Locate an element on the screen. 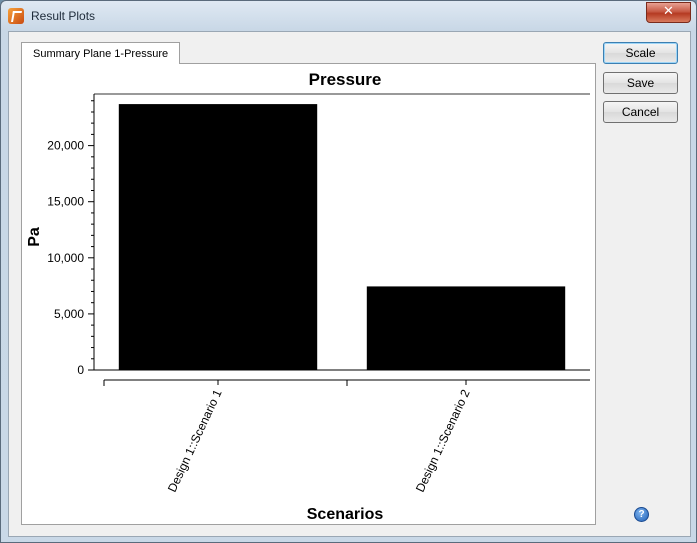  x-tick-label: Design 1::Scenario 1 is located at coordinates (195, 440).